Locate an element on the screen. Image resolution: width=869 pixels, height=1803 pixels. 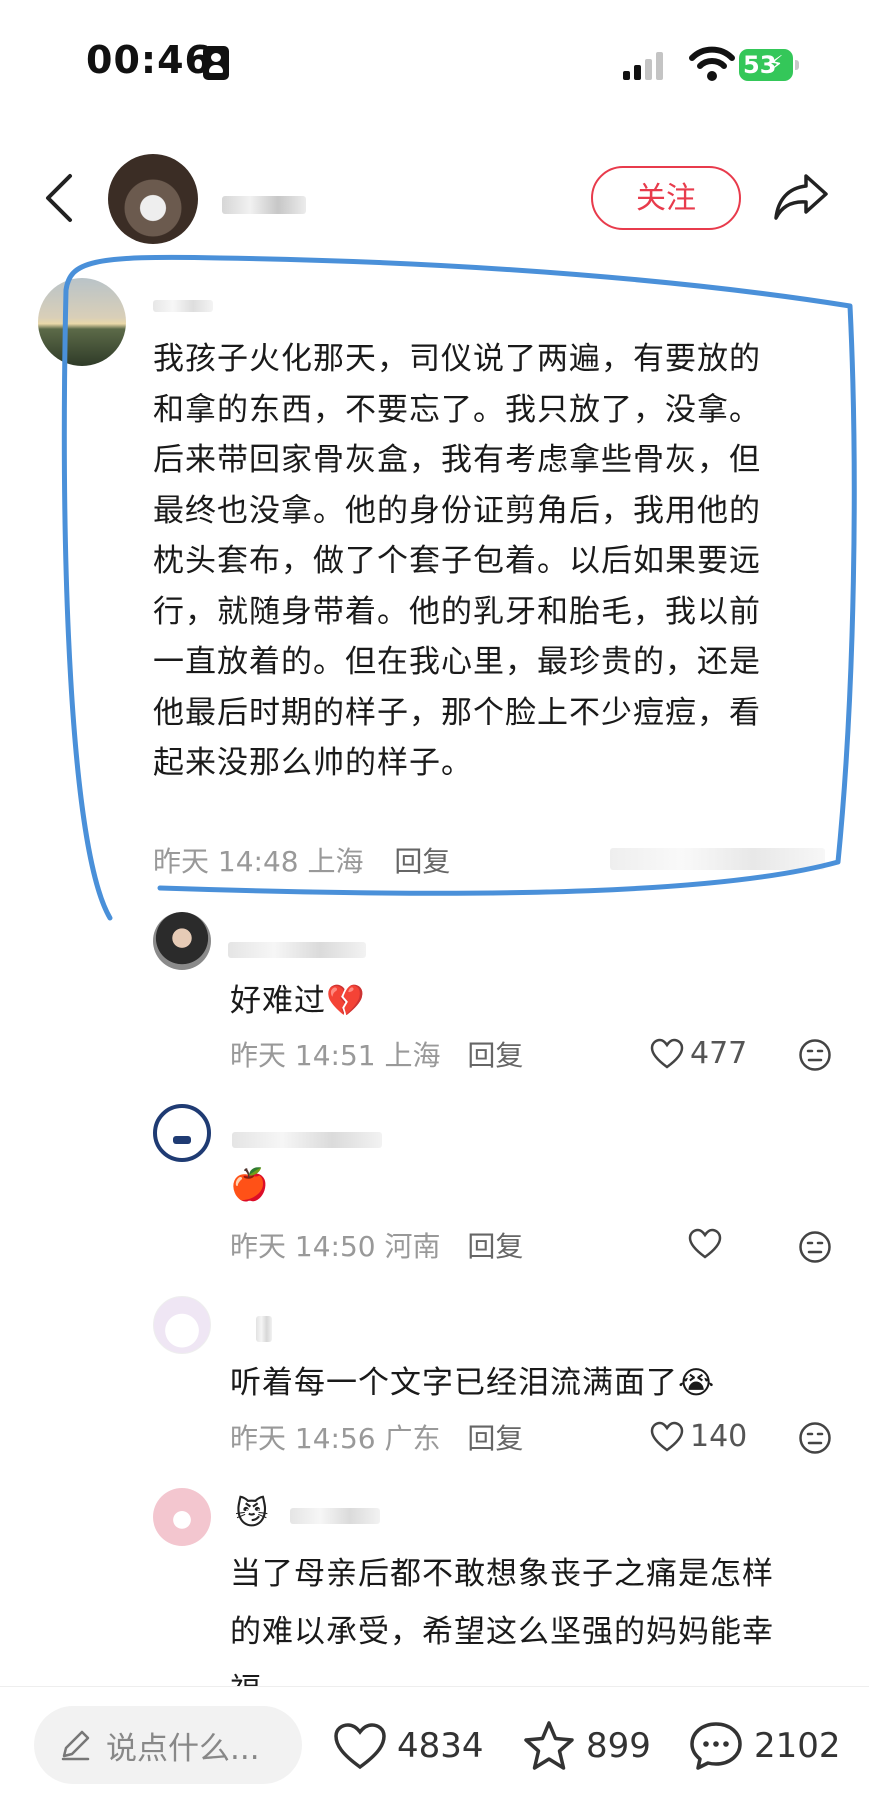
comment-line: 当了母亲后都不敢想象丧子之痛是怎样 is located at coordinates (502, 1574).